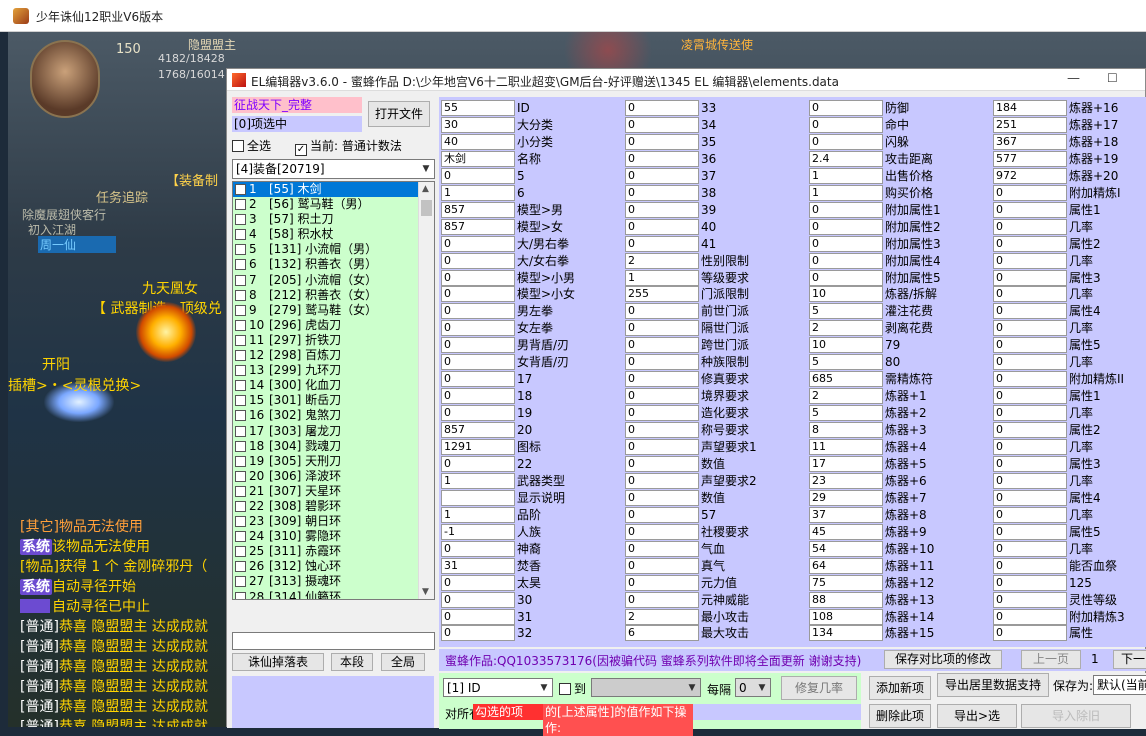 This screenshot has width=1146, height=736. I want to click on list-item: 4 [58] 积水杖, so click(333, 234).